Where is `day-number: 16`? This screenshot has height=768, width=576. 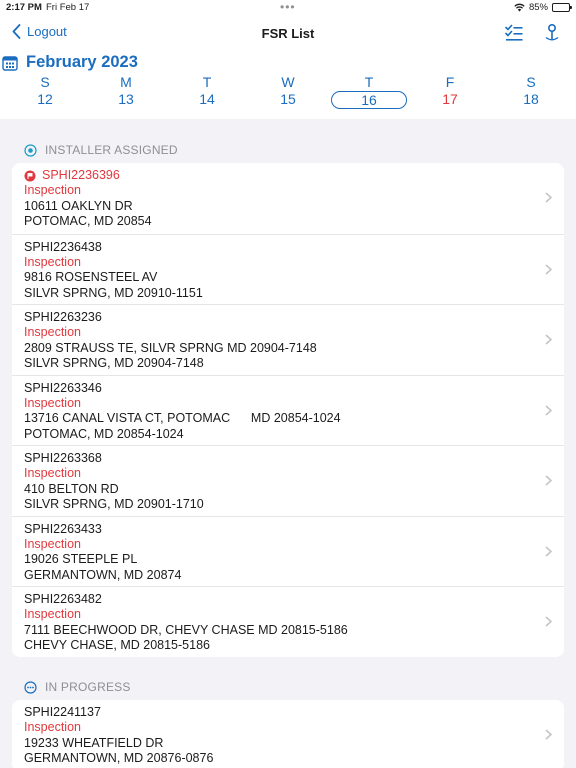 day-number: 16 is located at coordinates (369, 100).